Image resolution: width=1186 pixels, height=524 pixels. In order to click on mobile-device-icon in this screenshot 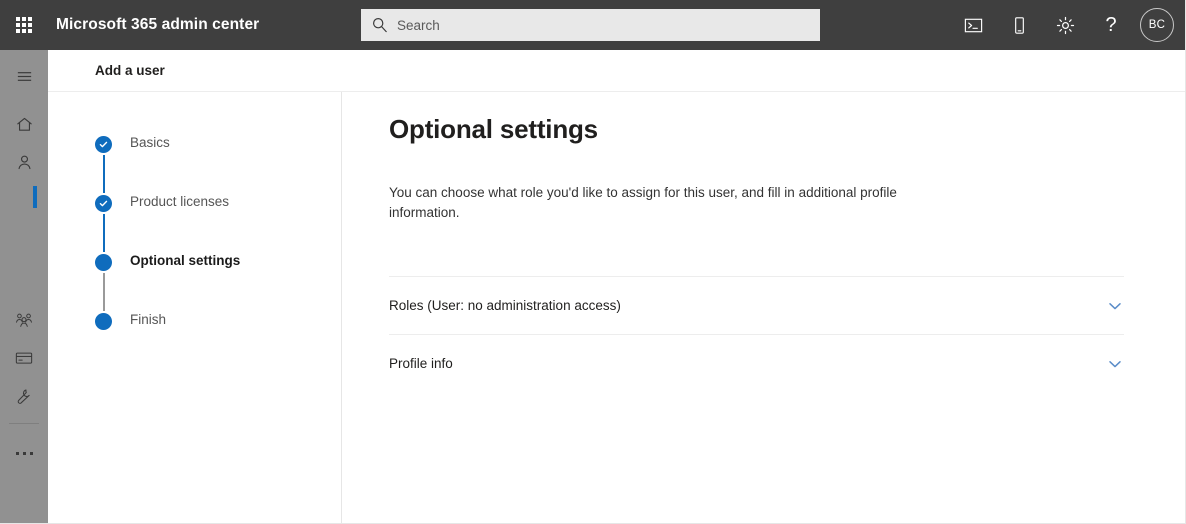, I will do `click(1019, 25)`.